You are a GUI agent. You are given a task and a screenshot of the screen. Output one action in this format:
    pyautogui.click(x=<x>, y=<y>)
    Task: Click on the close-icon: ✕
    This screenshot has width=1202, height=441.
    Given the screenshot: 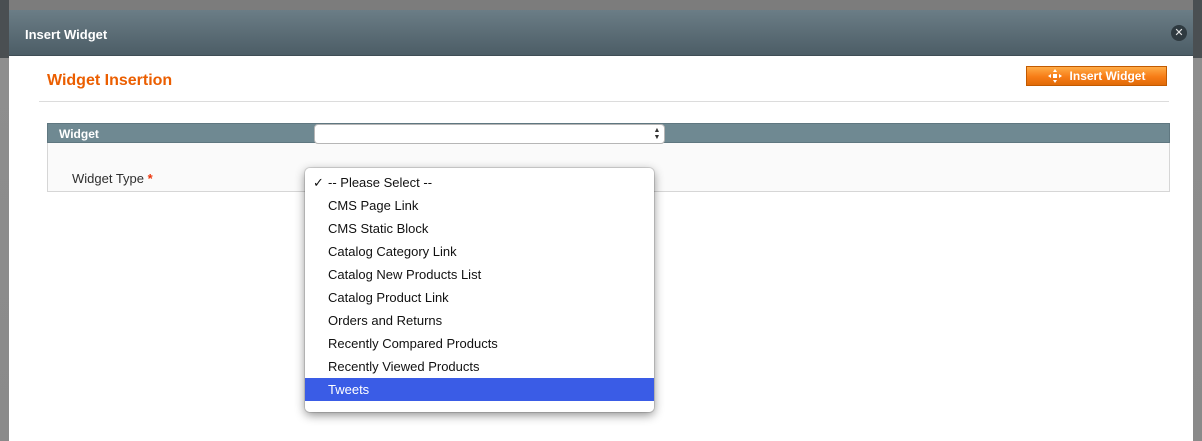 What is the action you would take?
    pyautogui.click(x=1179, y=33)
    